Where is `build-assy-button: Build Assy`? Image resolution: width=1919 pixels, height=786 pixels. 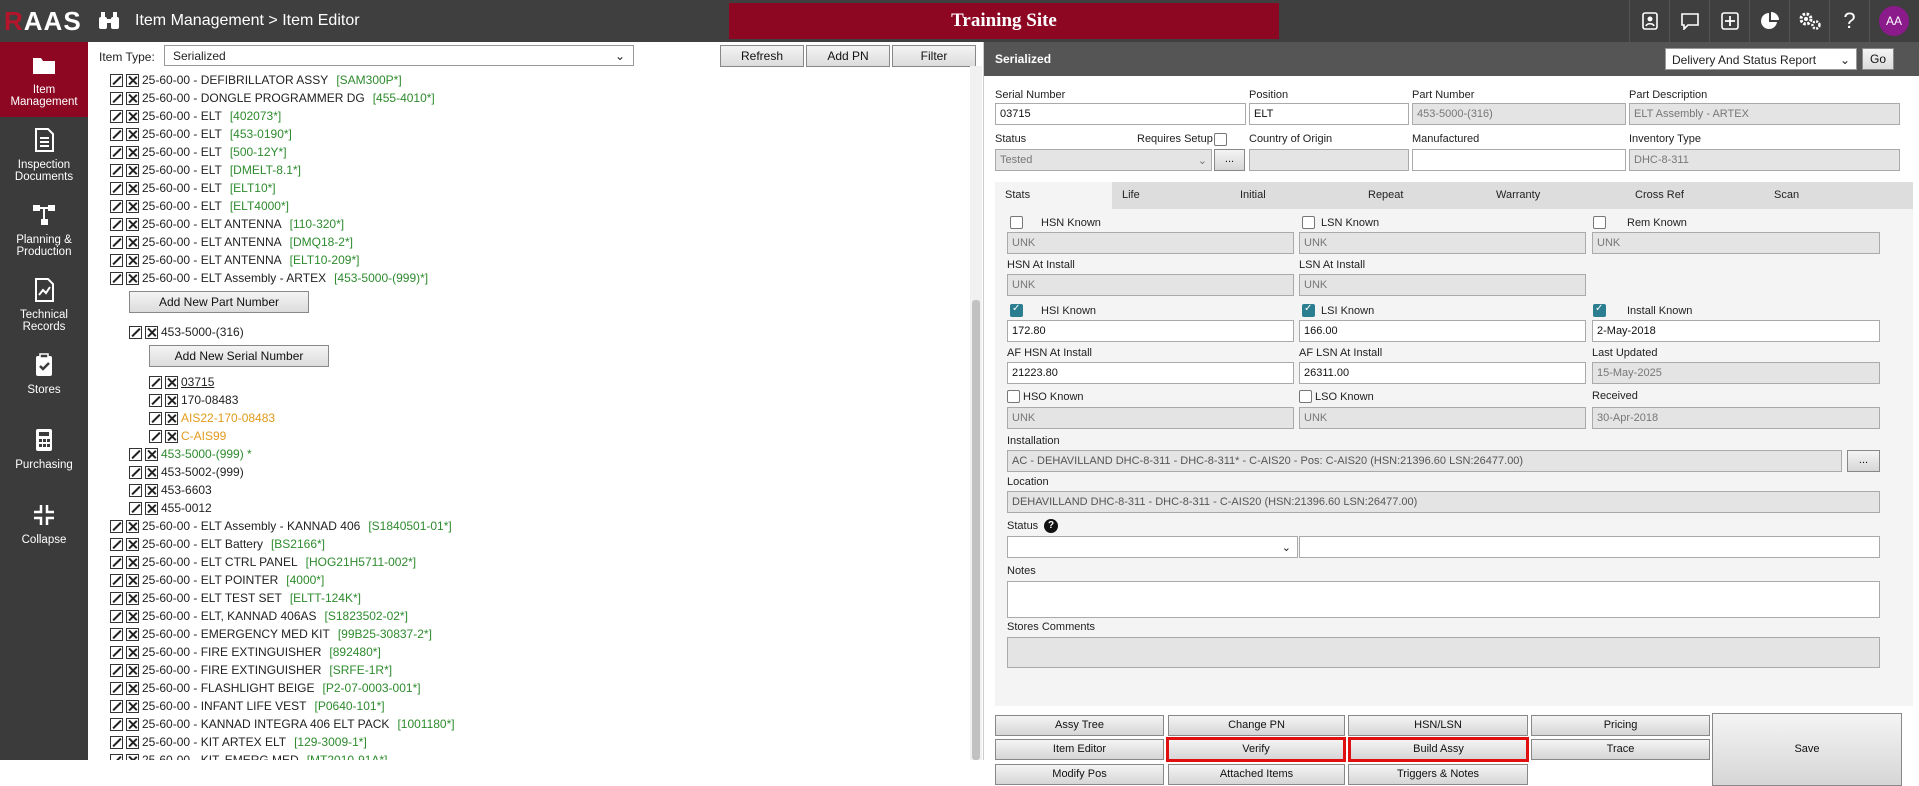 build-assy-button: Build Assy is located at coordinates (1438, 749).